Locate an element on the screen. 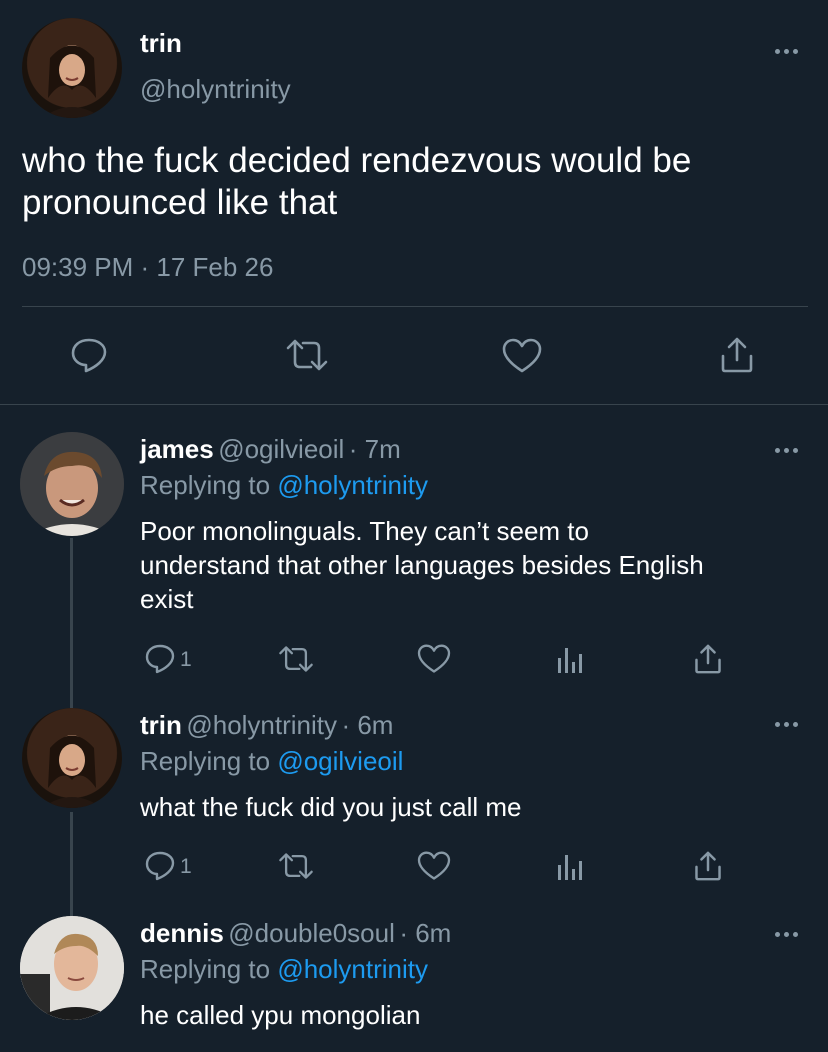 This screenshot has width=828, height=1052. reply-header: dennis @double0soul · 6m is located at coordinates (295, 933).